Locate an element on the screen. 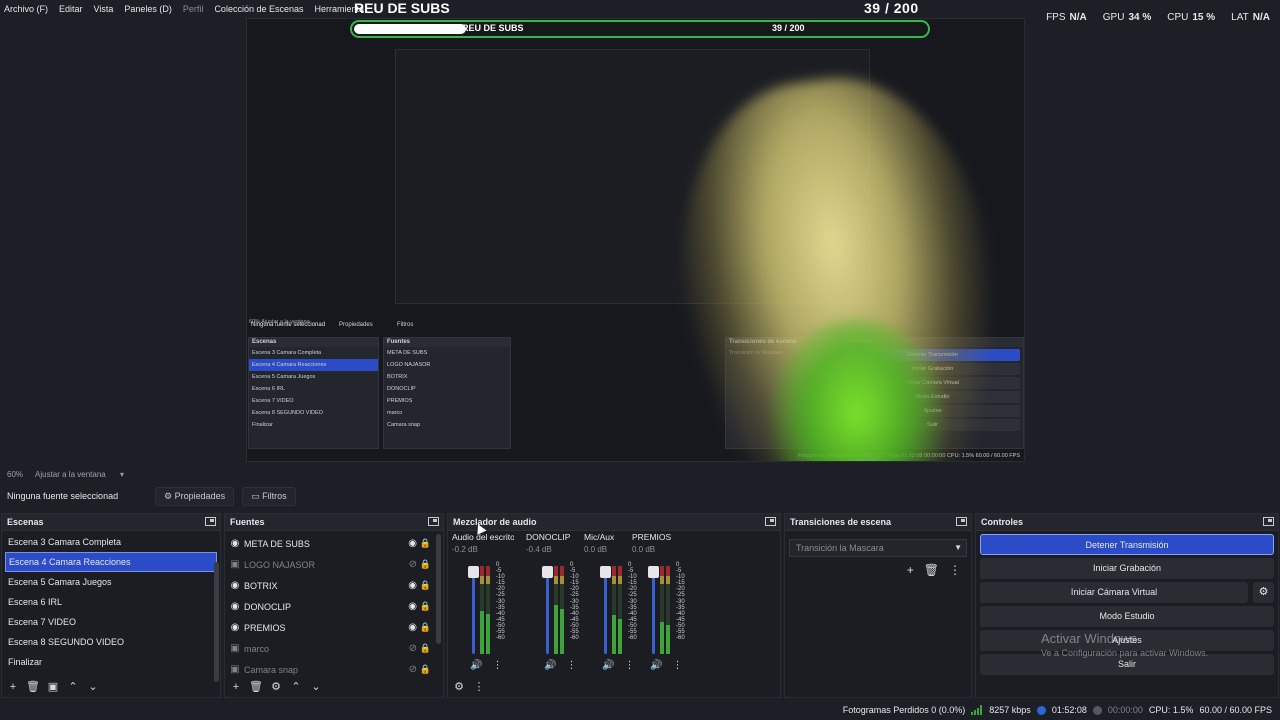 The width and height of the screenshot is (1280, 720). channel-name: PREMIOS is located at coordinates (652, 537).